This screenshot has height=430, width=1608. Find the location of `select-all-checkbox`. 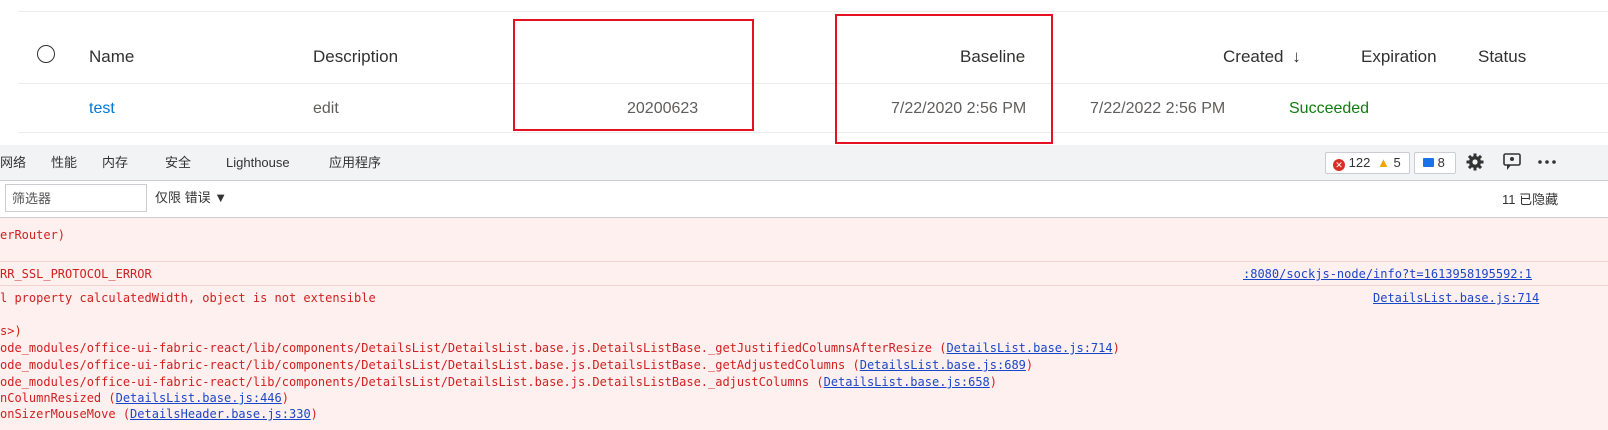

select-all-checkbox is located at coordinates (46, 54).